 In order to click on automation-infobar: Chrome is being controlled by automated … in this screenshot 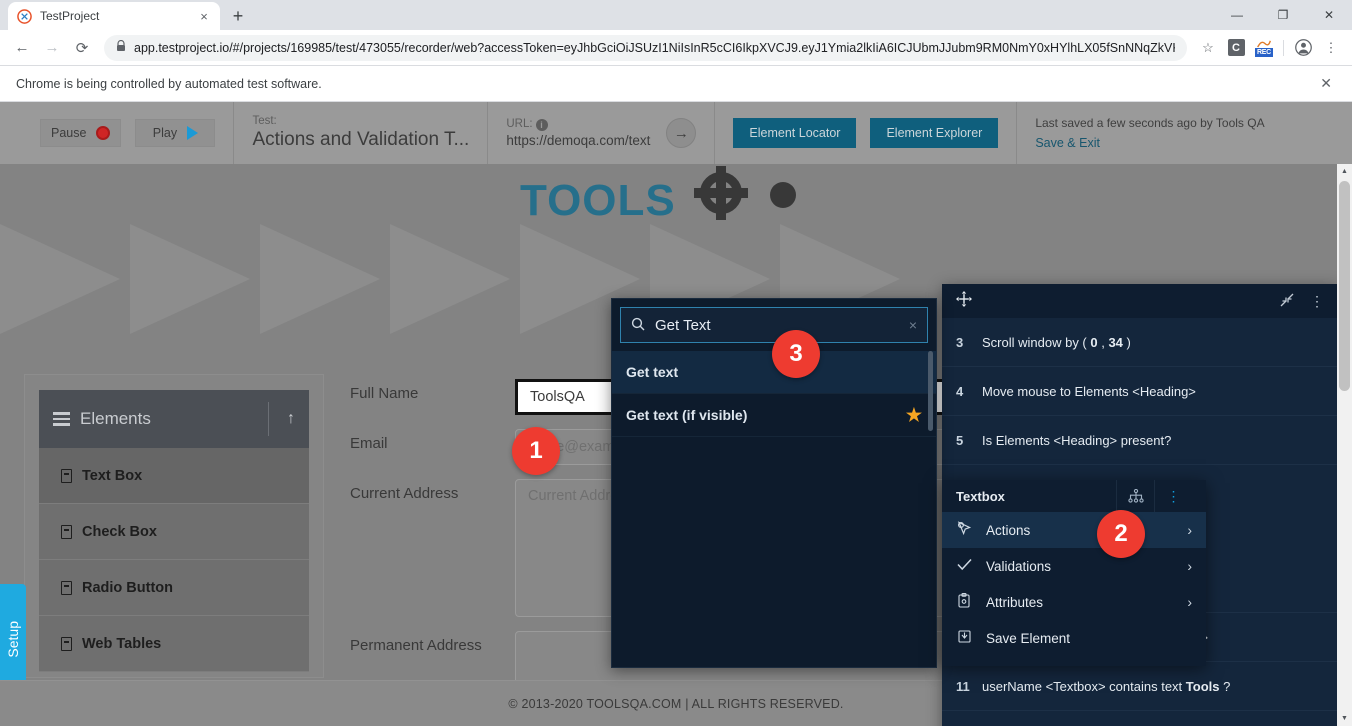, I will do `click(676, 84)`.